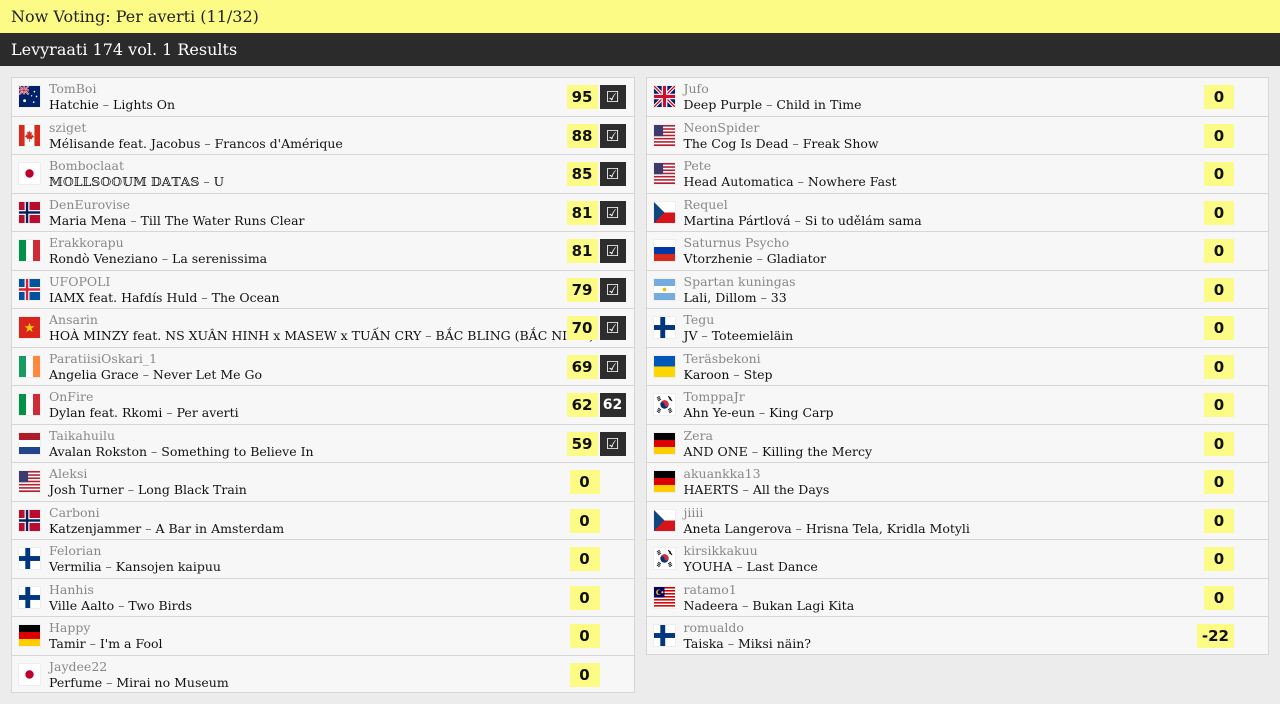 This screenshot has width=1280, height=704. I want to click on australia-flag-icon, so click(29, 96).